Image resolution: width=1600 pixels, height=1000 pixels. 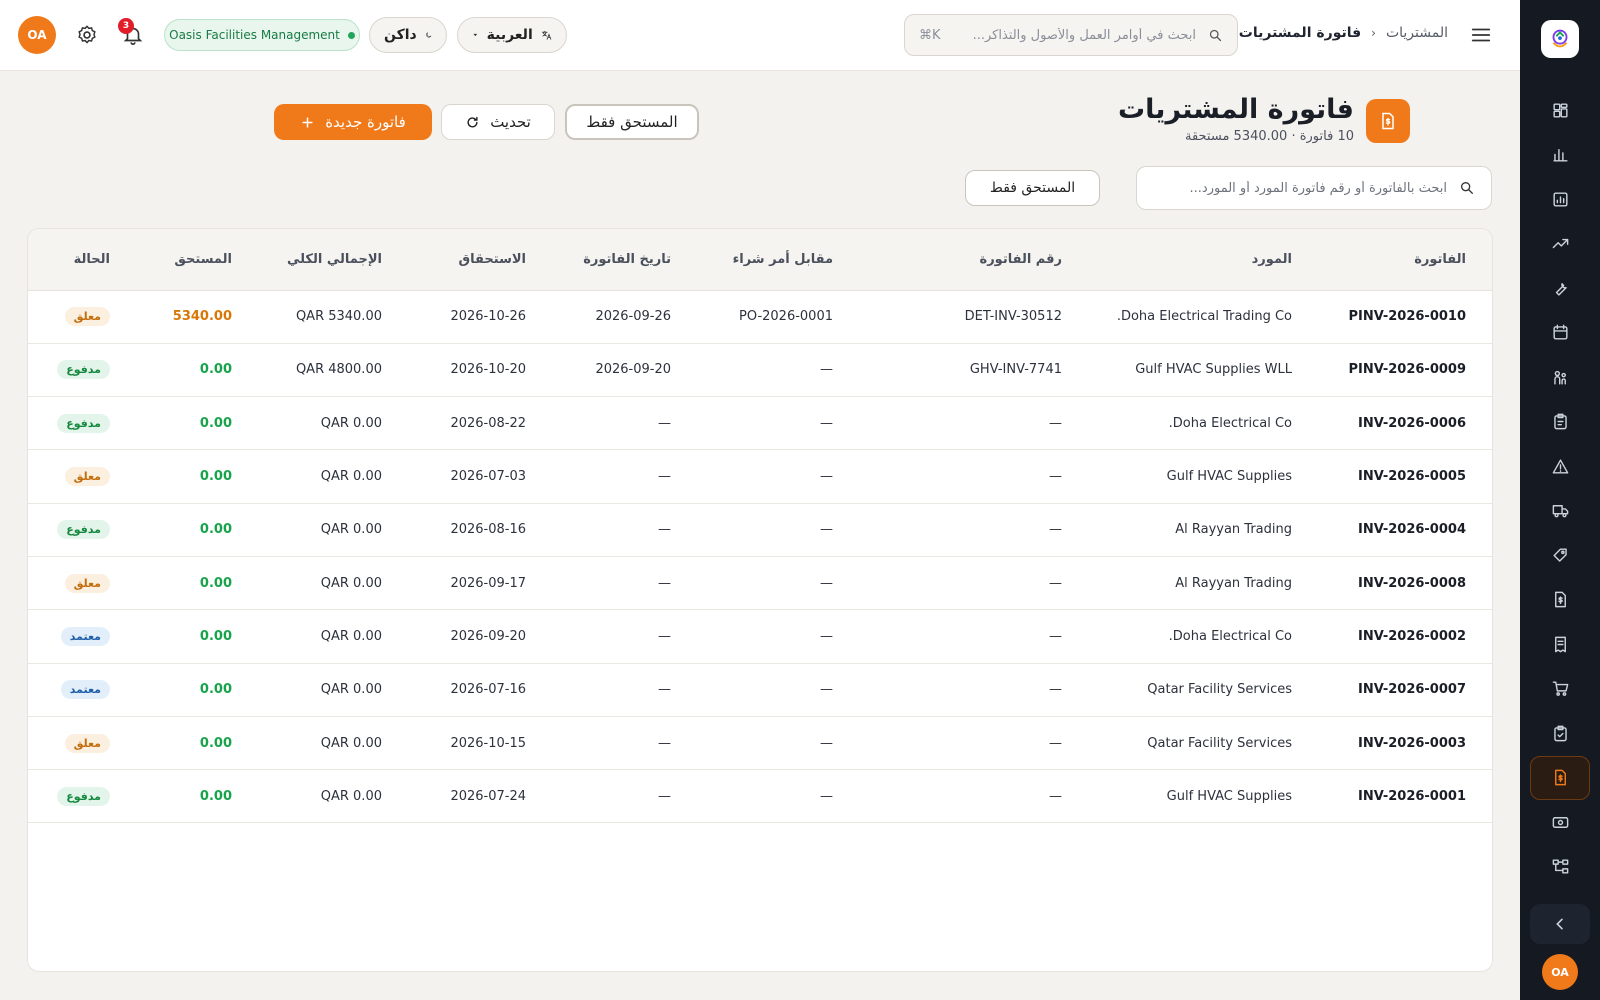 What do you see at coordinates (1405, 636) in the screenshot?
I see `invoice-cell: INV-2026-0002` at bounding box center [1405, 636].